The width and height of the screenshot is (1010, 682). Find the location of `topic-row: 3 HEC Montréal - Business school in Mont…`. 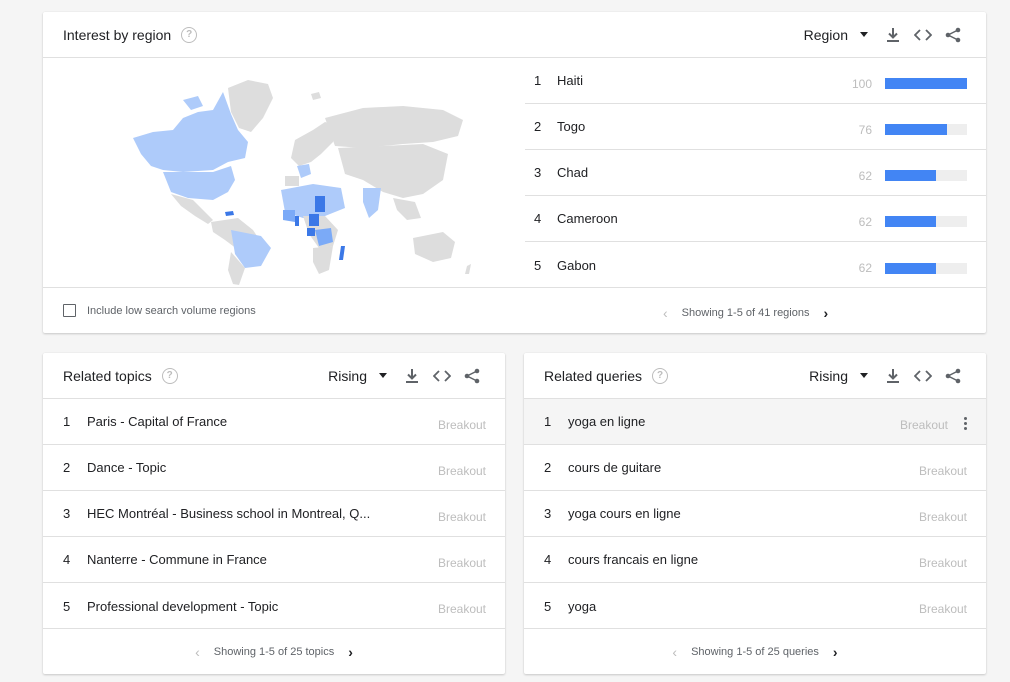

topic-row: 3 HEC Montréal - Business school in Mont… is located at coordinates (274, 514).